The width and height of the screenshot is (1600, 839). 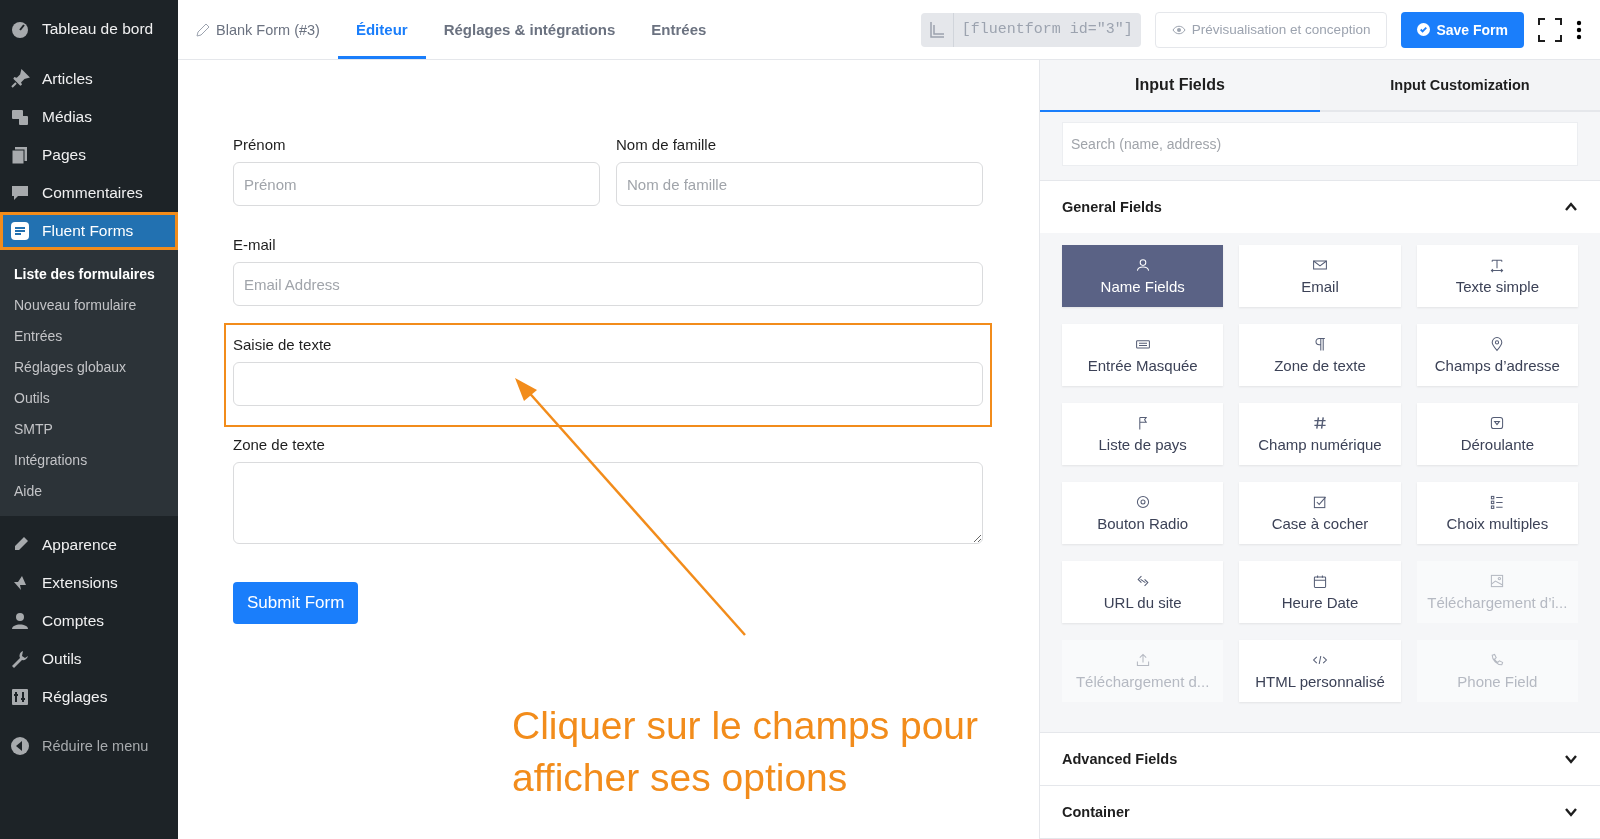 I want to click on menu-item: Pages, so click(x=89, y=155).